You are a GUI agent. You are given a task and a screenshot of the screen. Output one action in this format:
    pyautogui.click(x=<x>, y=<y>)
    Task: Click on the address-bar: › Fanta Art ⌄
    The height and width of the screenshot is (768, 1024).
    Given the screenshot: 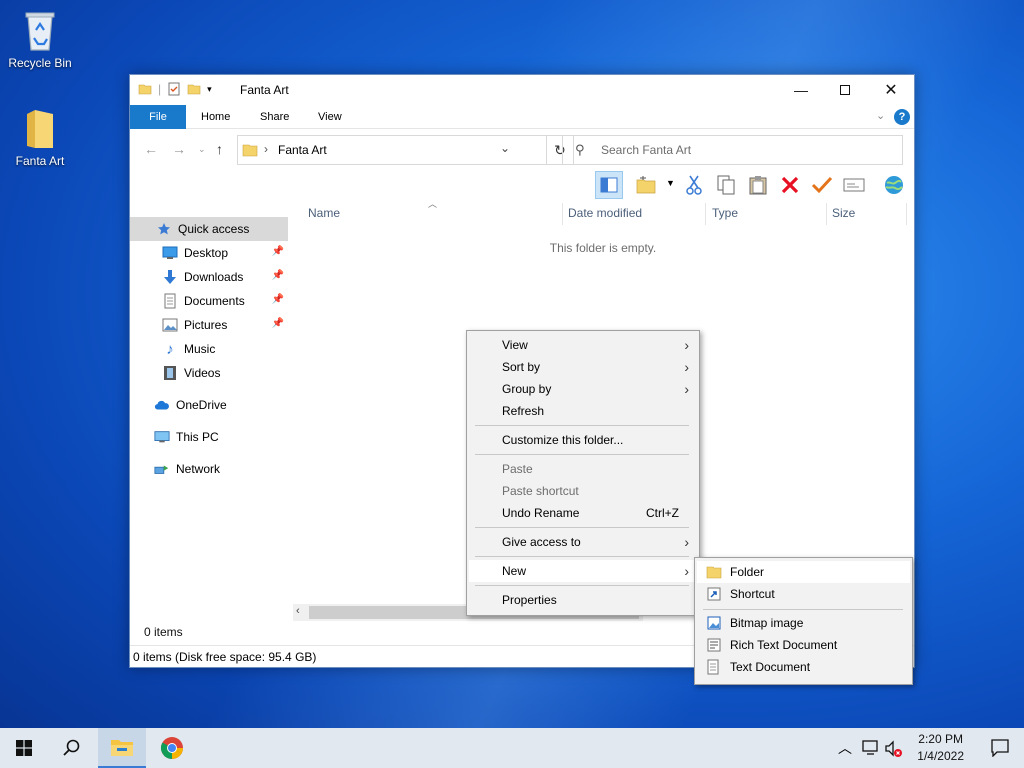 What is the action you would take?
    pyautogui.click(x=392, y=150)
    